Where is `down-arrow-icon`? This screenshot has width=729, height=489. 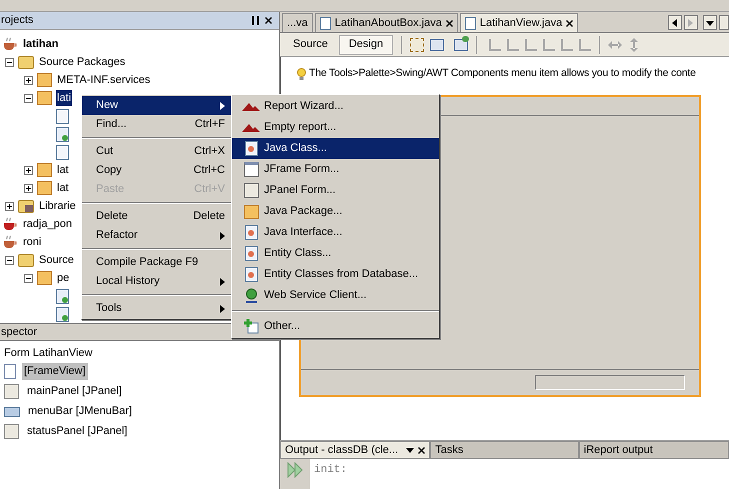 down-arrow-icon is located at coordinates (710, 22).